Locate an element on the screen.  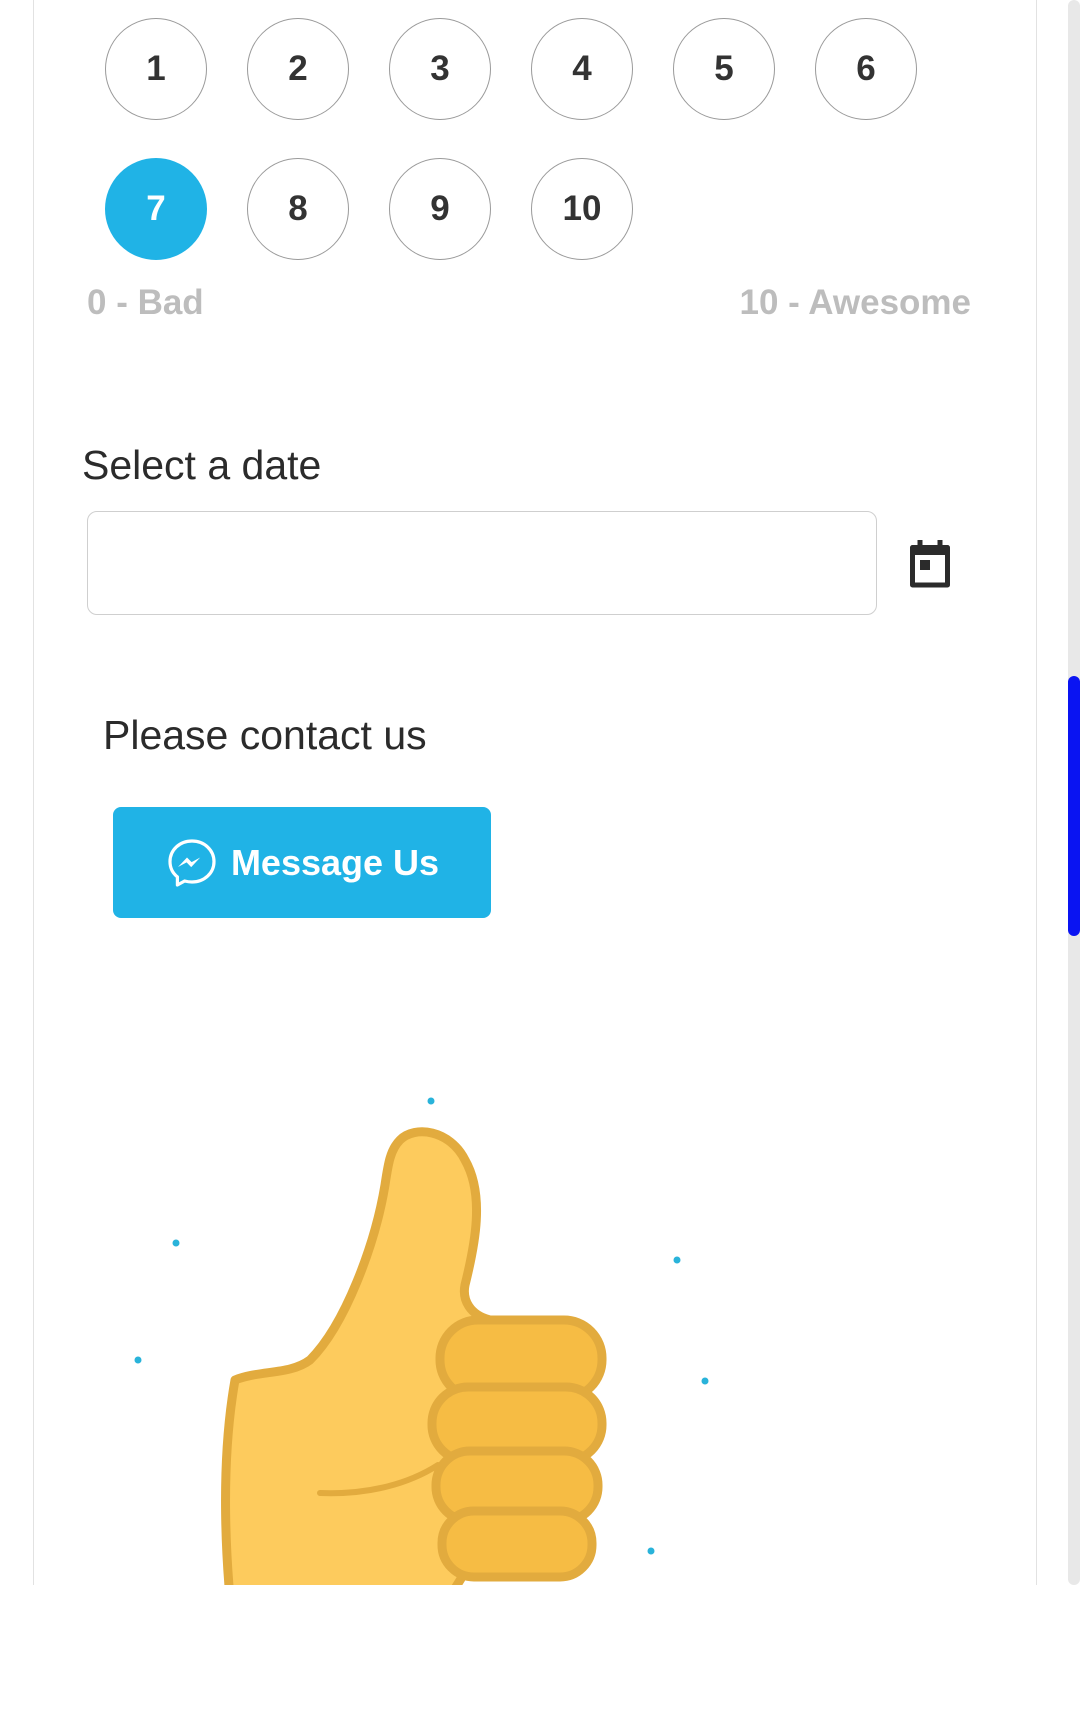
date-question-title: Select a date is located at coordinates (202, 465).